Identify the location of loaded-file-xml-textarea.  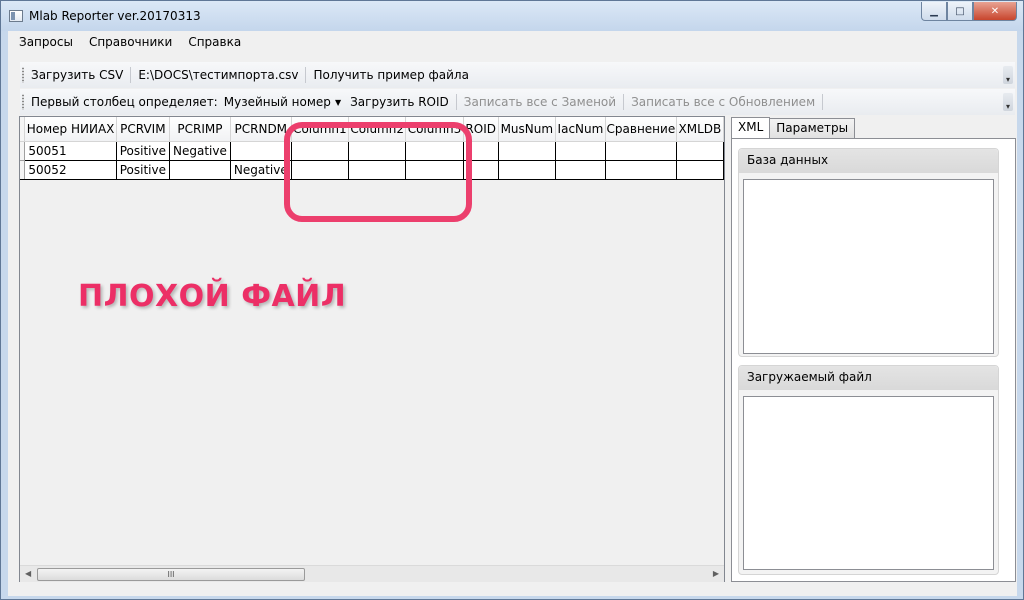
(868, 483).